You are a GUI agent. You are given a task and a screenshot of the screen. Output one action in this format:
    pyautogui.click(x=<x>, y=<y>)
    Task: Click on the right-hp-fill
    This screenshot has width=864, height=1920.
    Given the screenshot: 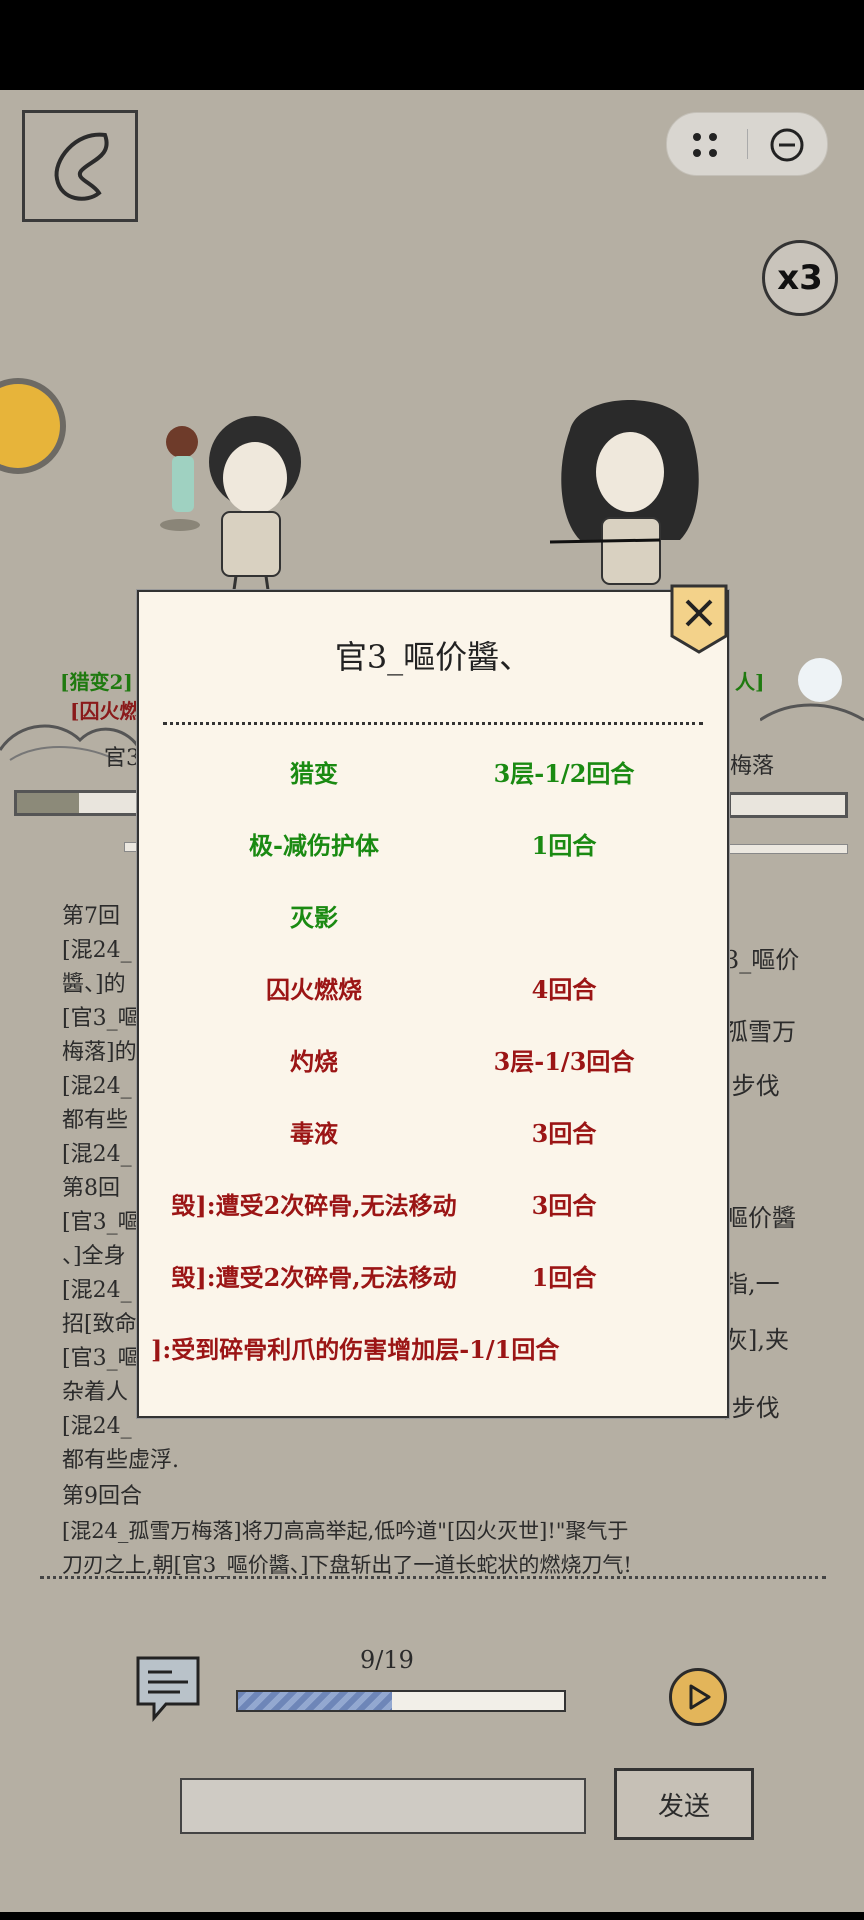 What is the action you would take?
    pyautogui.click(x=788, y=805)
    